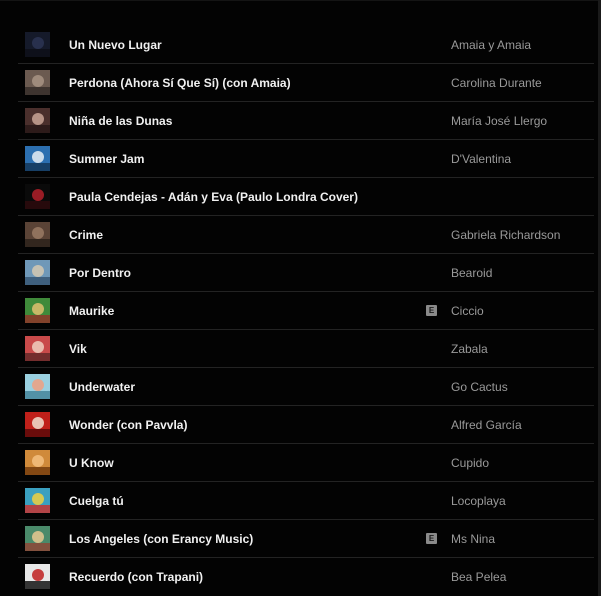  I want to click on top-edge, so click(300, 0).